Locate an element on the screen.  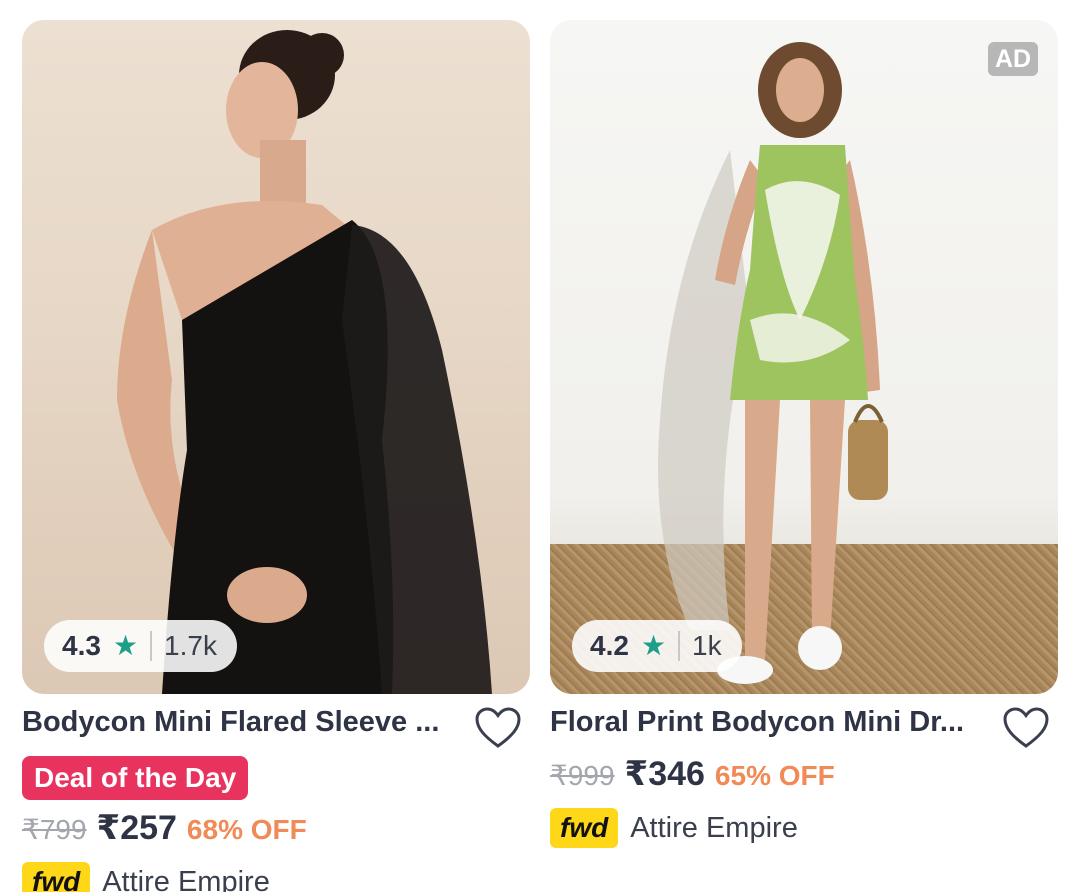
rating-count: 1.7k is located at coordinates (190, 645).